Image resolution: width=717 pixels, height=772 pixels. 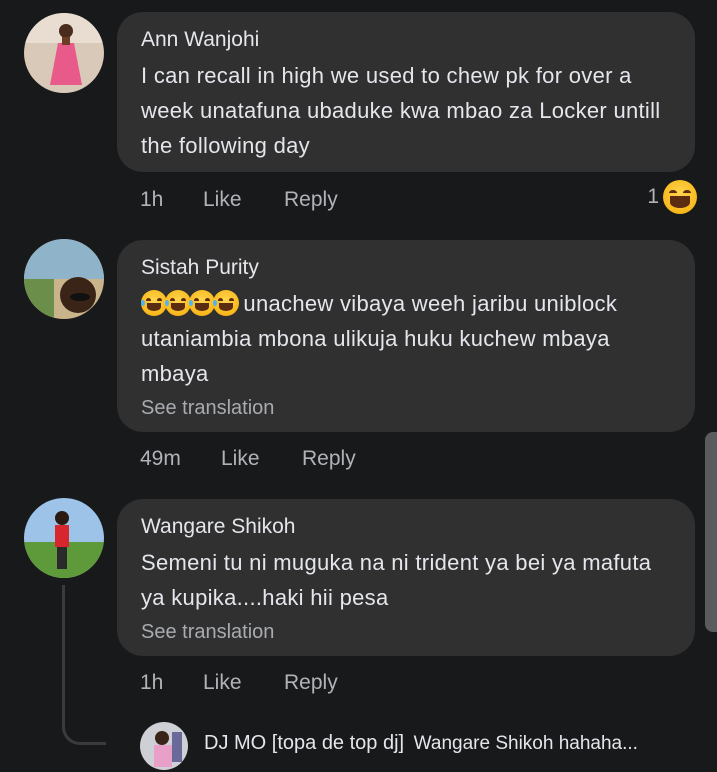 What do you see at coordinates (64, 279) in the screenshot?
I see `avatar-sistah-purity` at bounding box center [64, 279].